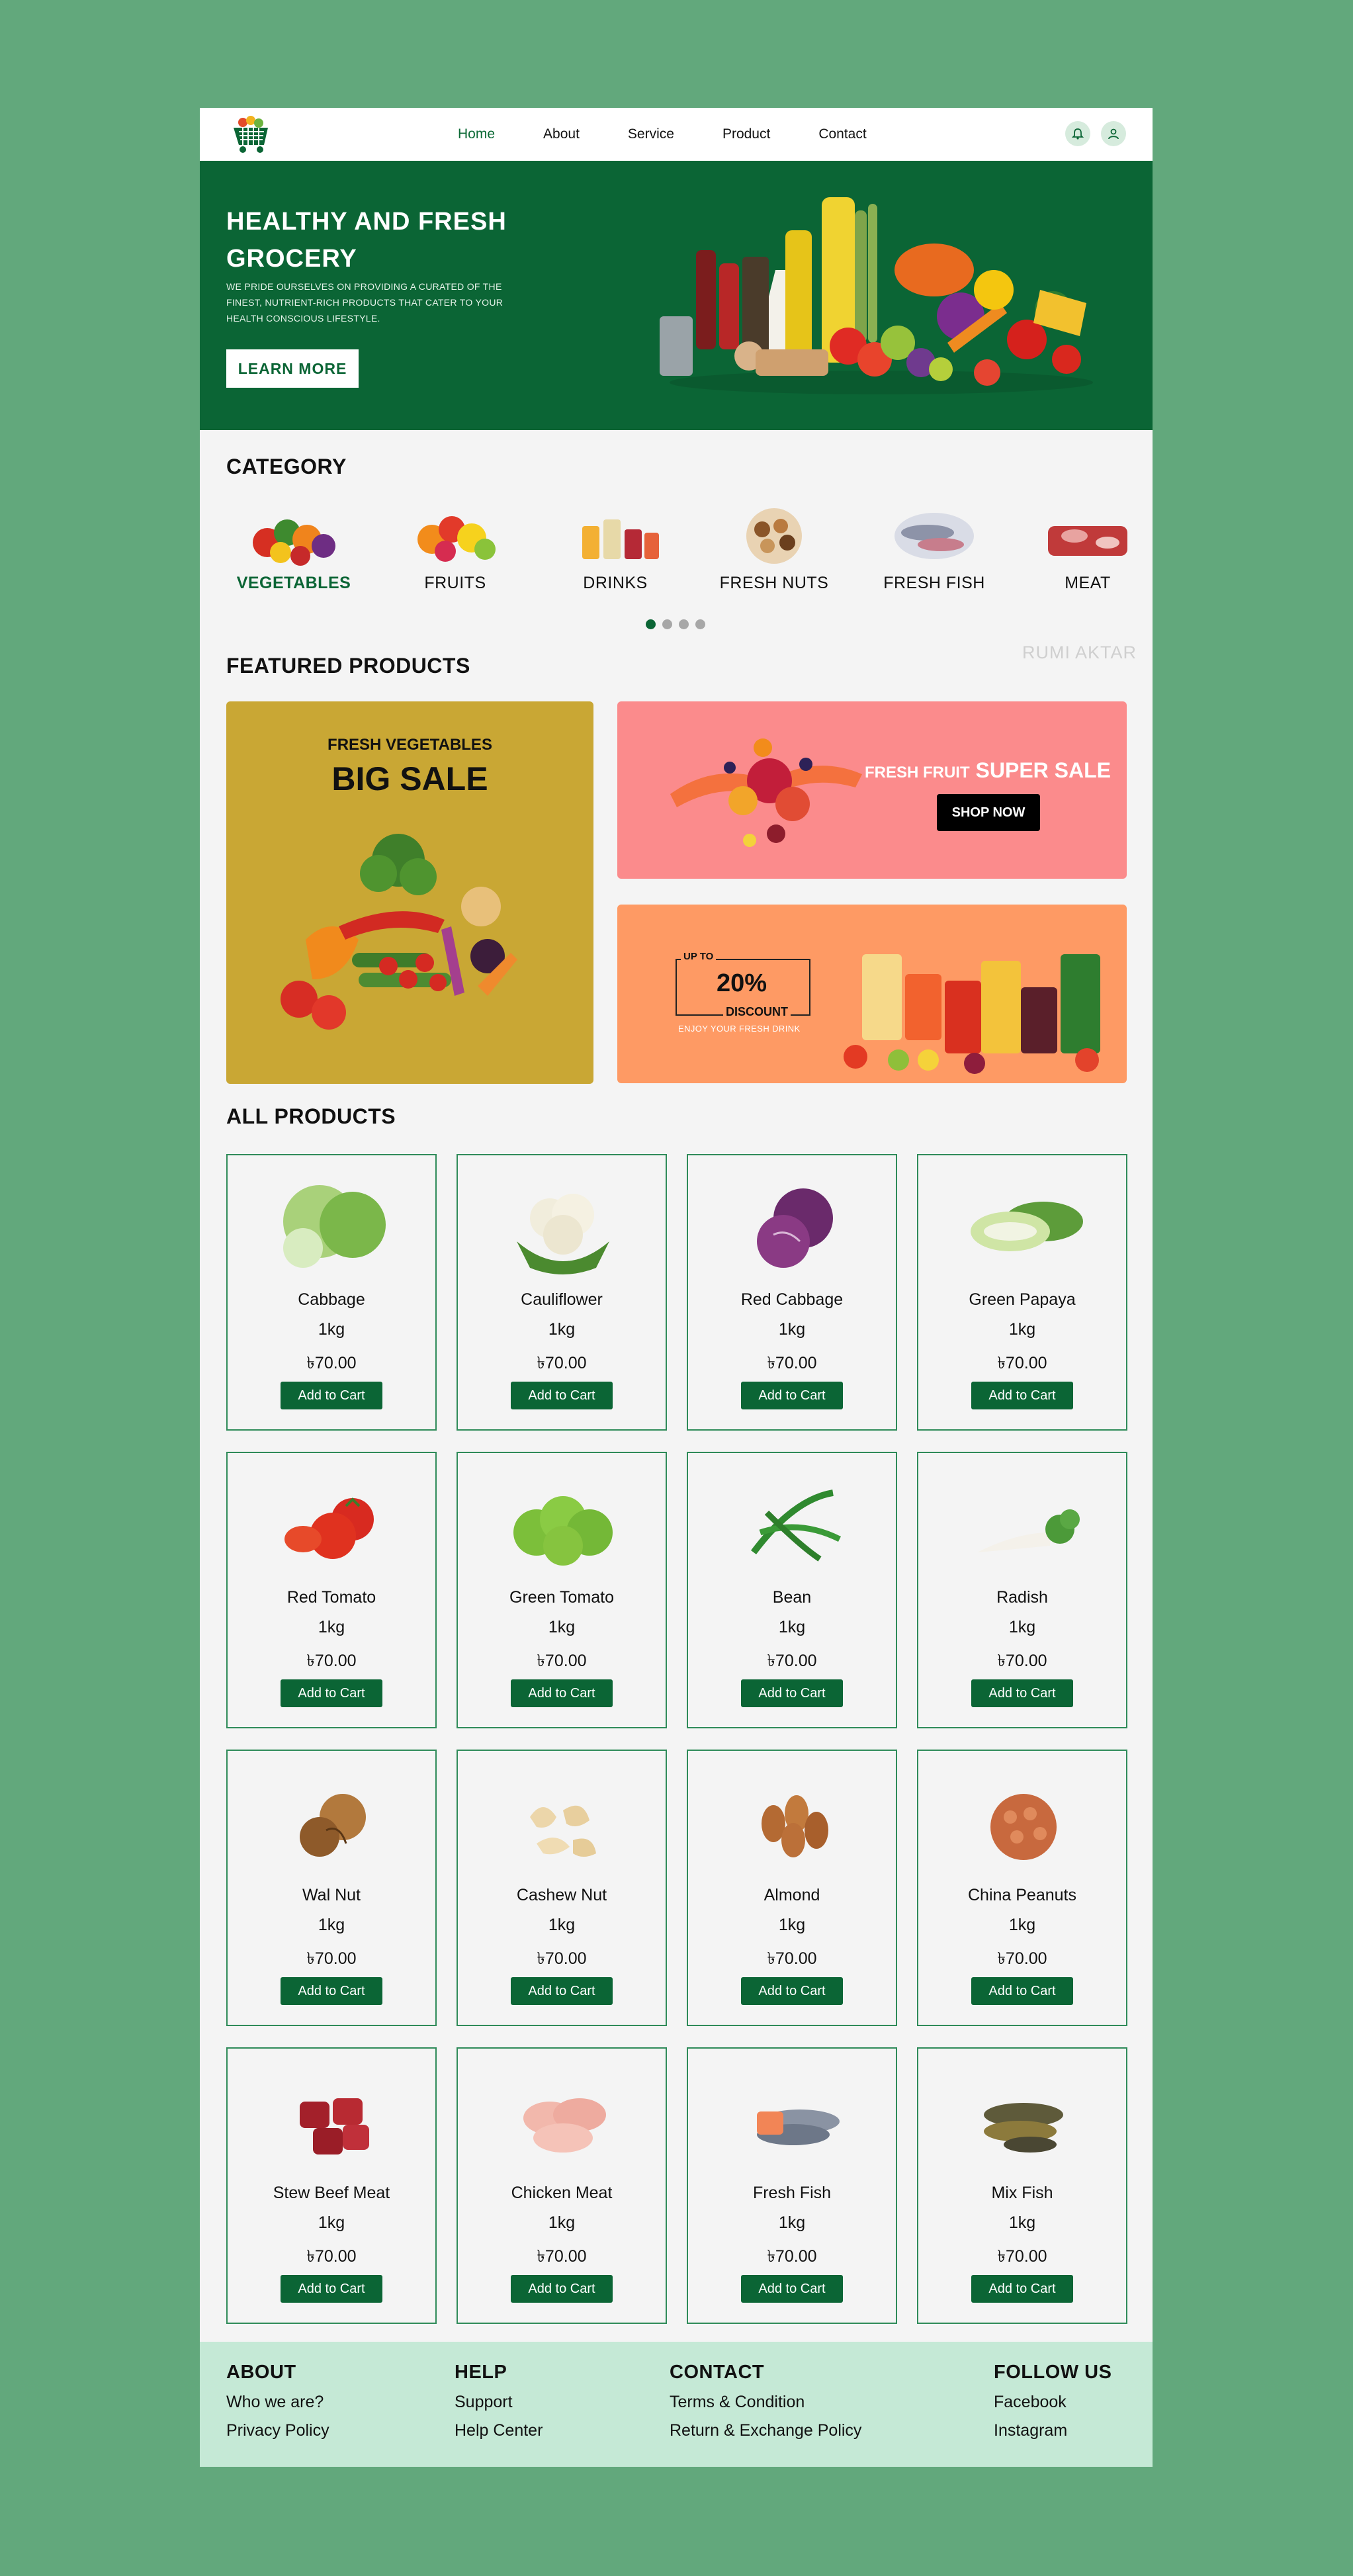 This screenshot has height=2576, width=1353. Describe the element at coordinates (746, 134) in the screenshot. I see `nav-product: Product` at that location.